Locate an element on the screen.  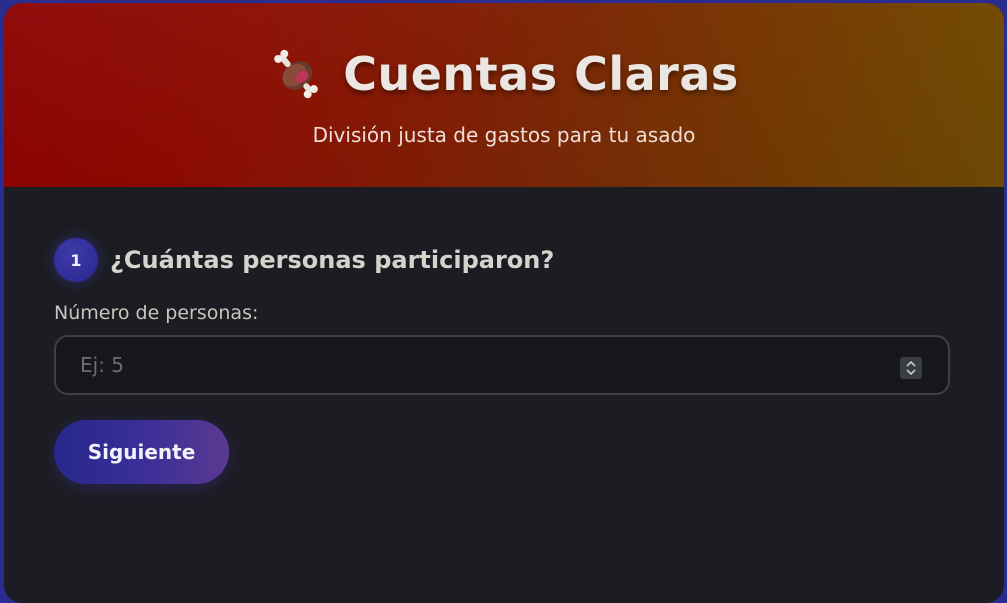
people-count-label: Número de personas: is located at coordinates (156, 313).